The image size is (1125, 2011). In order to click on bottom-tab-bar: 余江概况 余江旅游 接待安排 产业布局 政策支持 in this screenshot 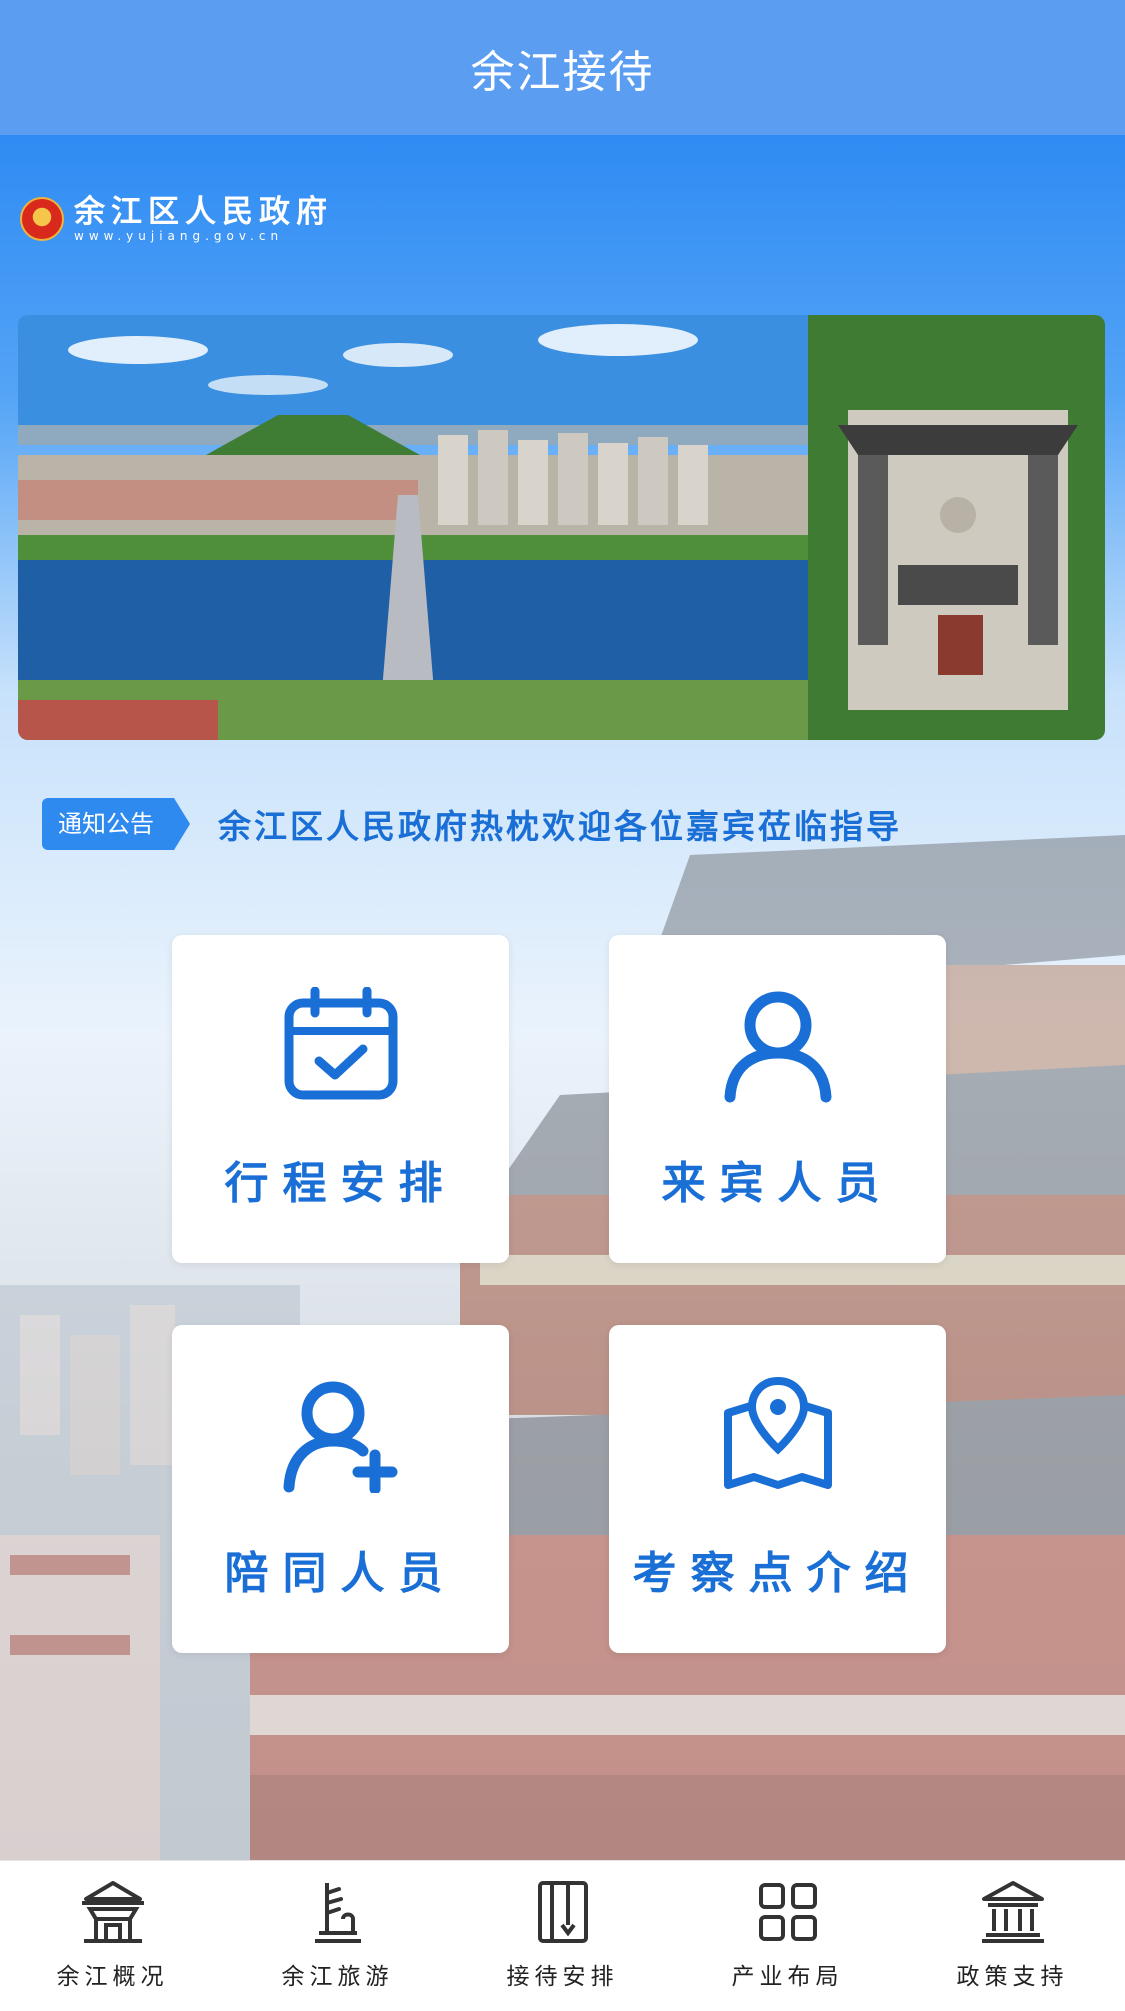, I will do `click(562, 1935)`.